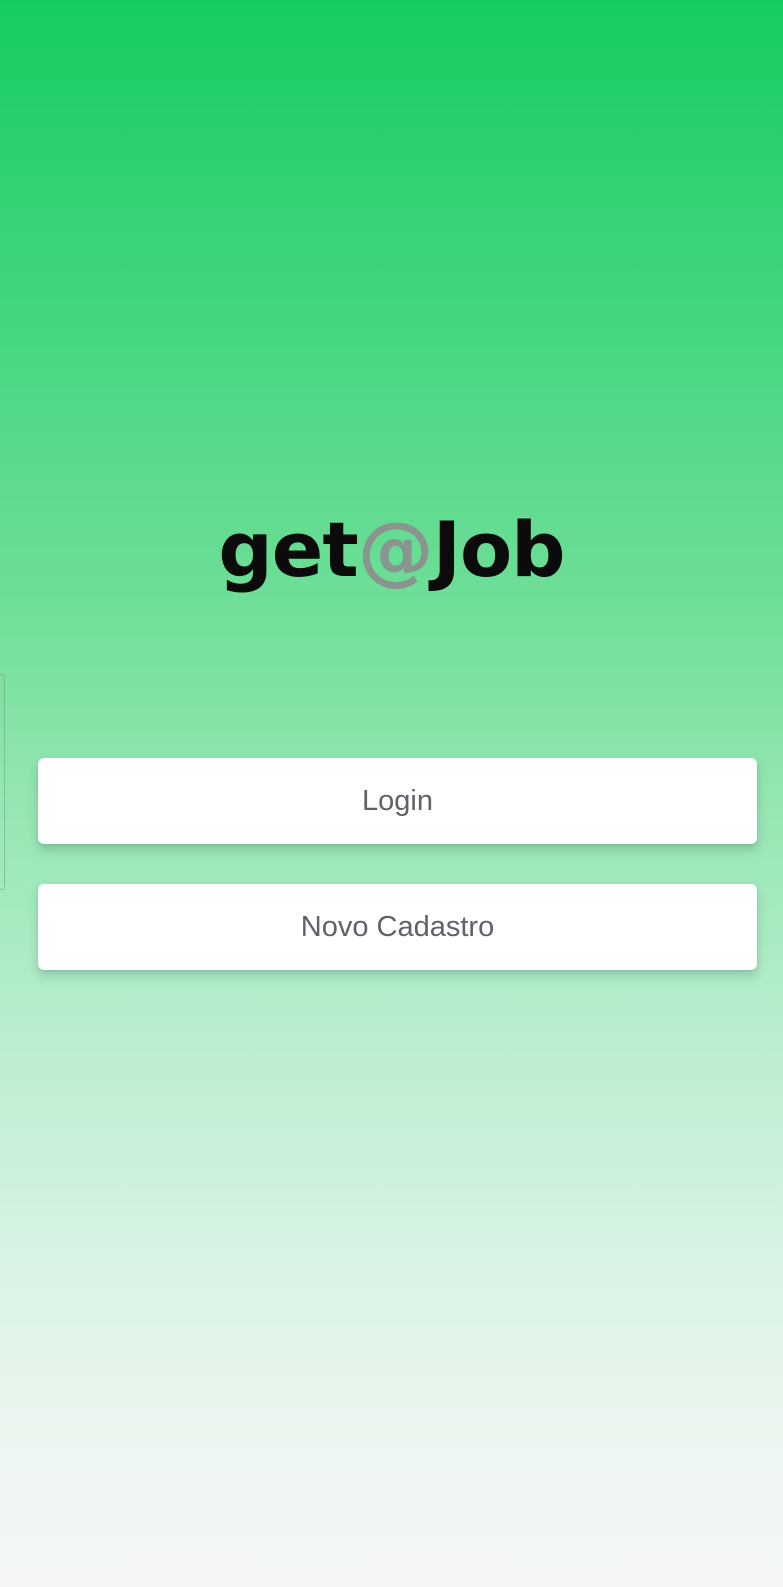 Image resolution: width=783 pixels, height=1587 pixels. What do you see at coordinates (2, 782) in the screenshot?
I see `side-drawer-handle` at bounding box center [2, 782].